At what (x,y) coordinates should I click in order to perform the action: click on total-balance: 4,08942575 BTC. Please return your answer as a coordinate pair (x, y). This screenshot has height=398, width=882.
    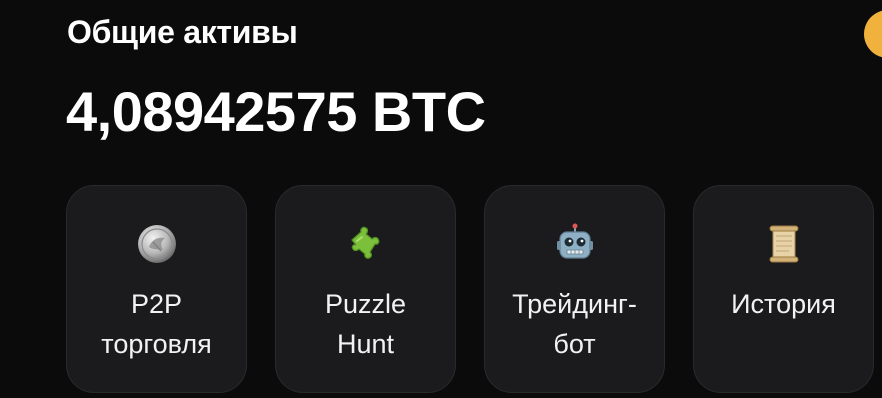
    Looking at the image, I should click on (276, 111).